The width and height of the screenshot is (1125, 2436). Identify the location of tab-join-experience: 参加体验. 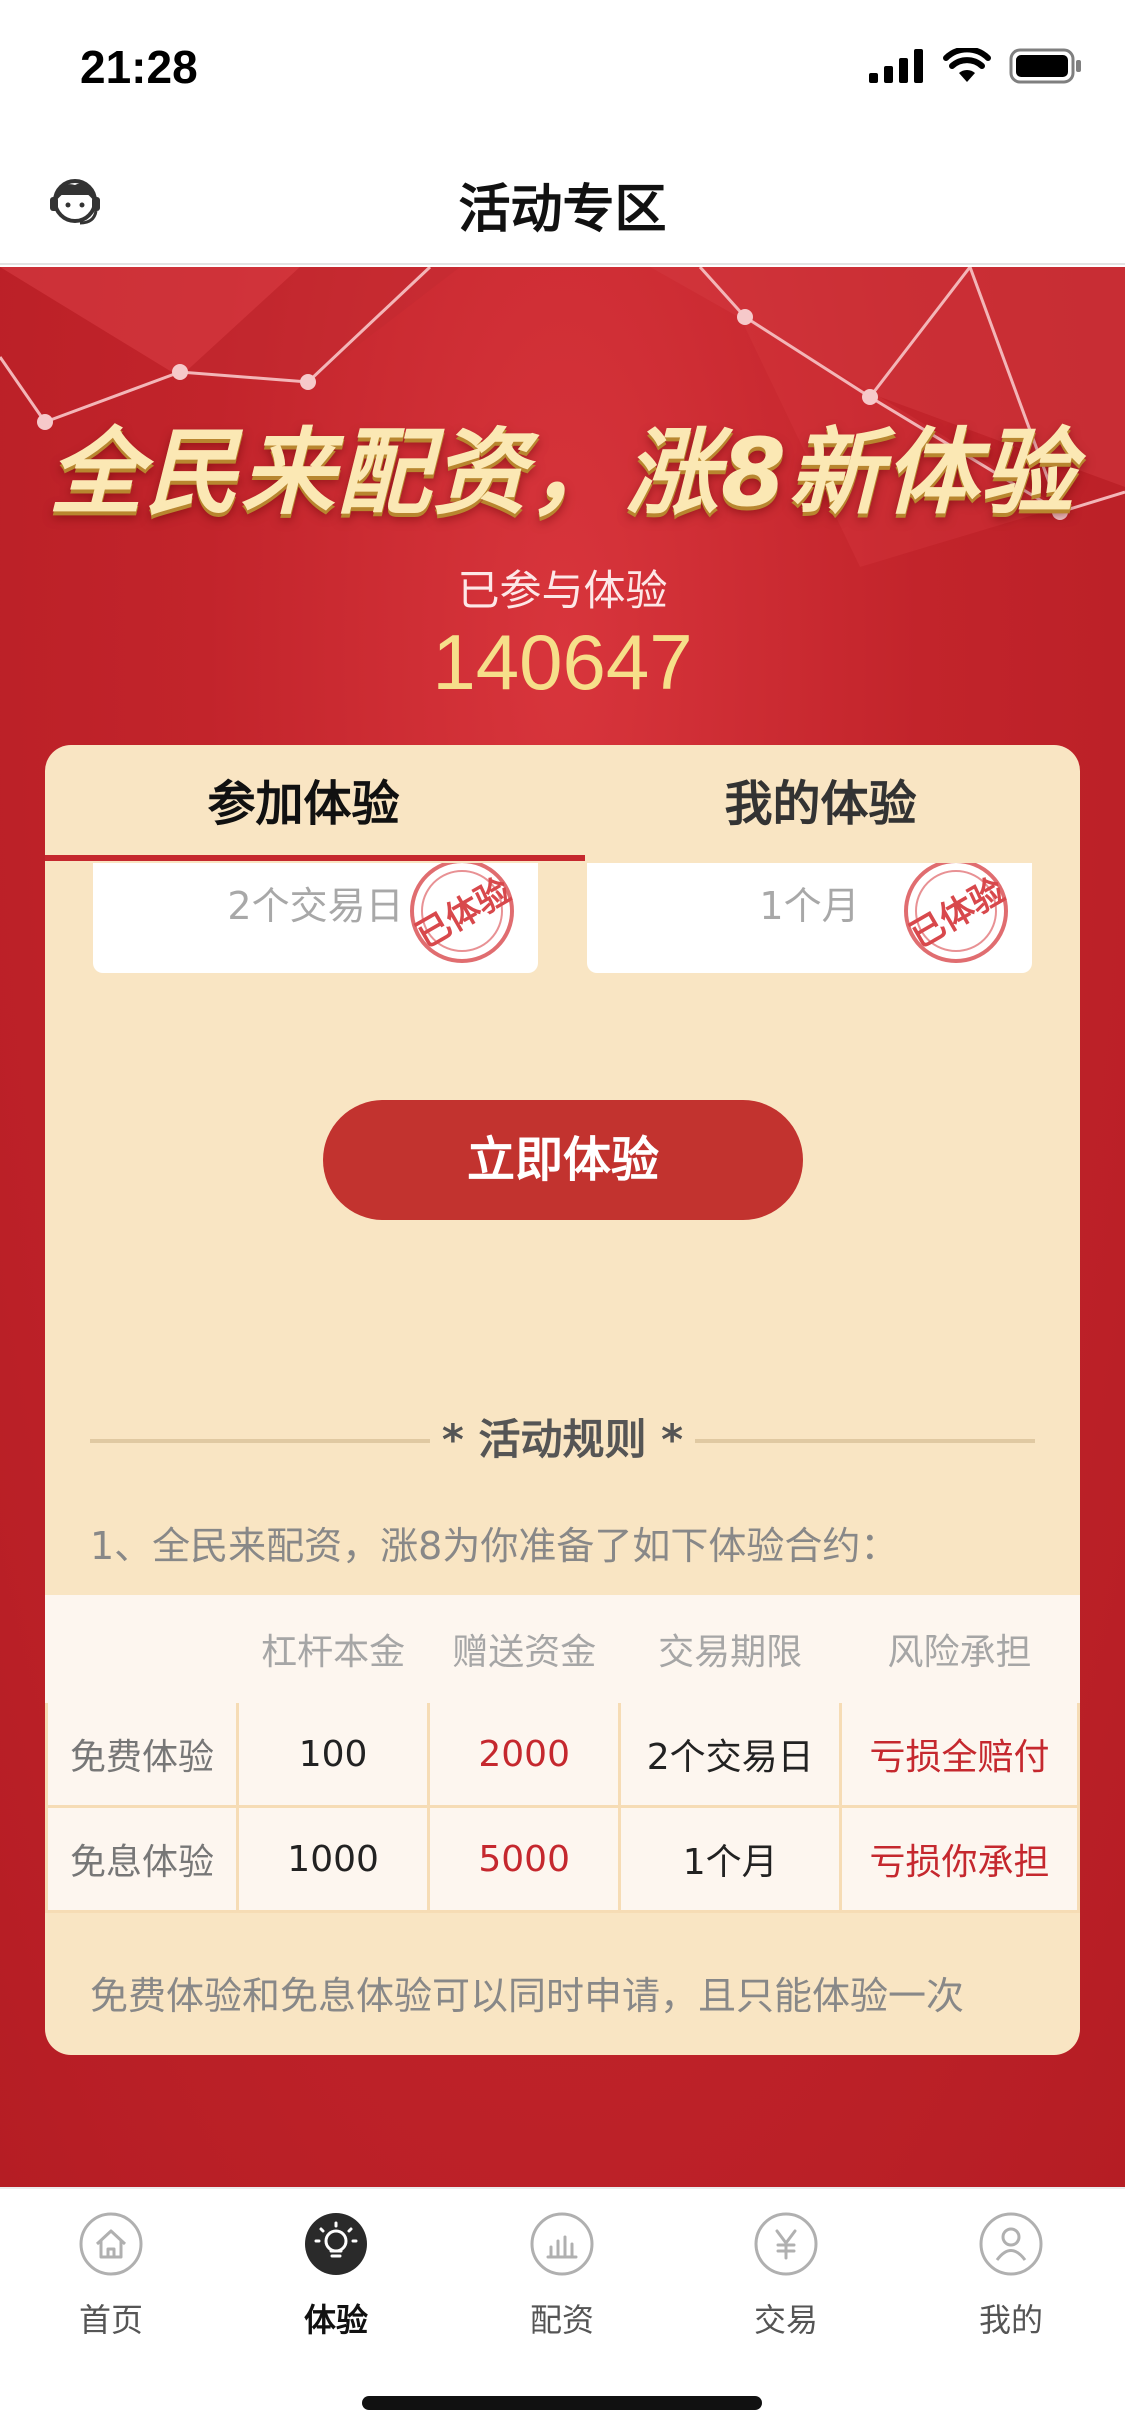
(303, 804).